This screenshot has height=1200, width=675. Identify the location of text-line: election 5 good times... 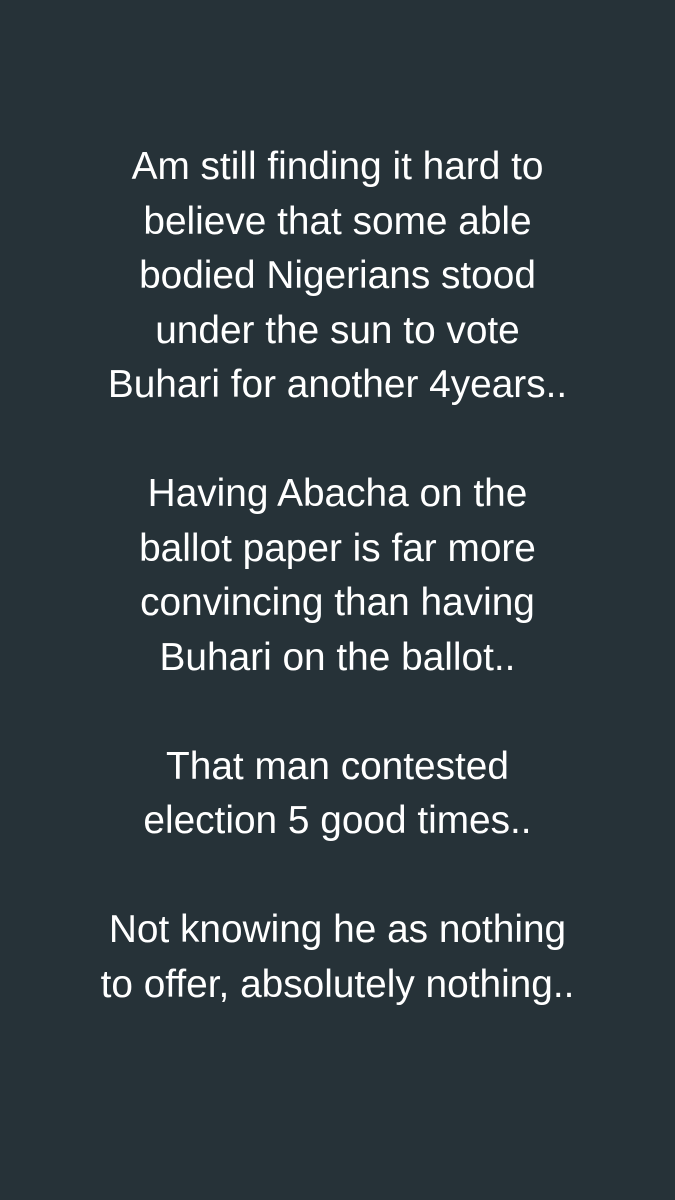
(337, 820).